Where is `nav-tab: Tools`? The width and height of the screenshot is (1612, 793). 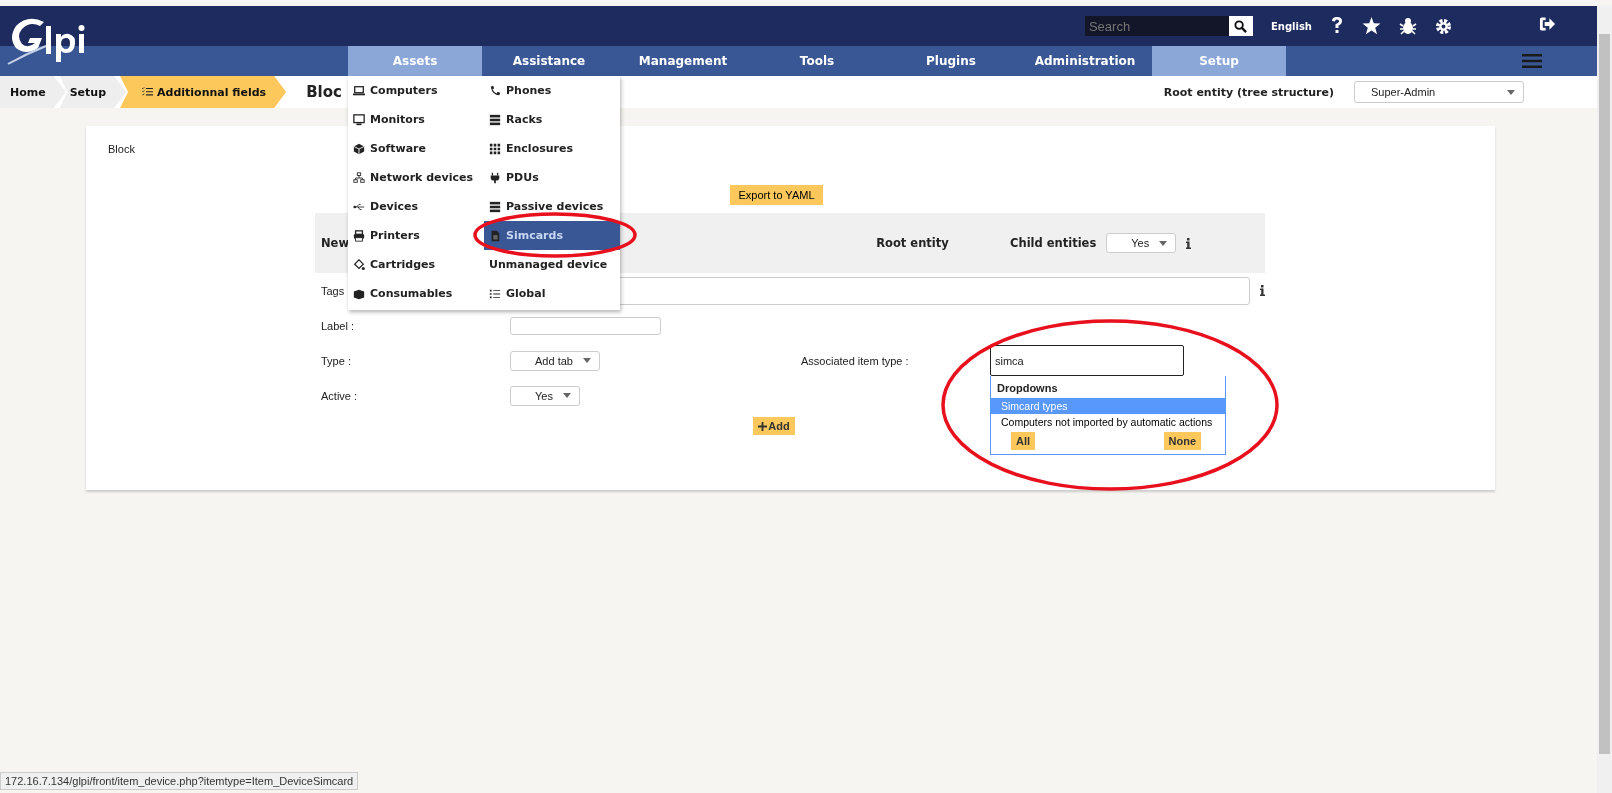 nav-tab: Tools is located at coordinates (817, 61).